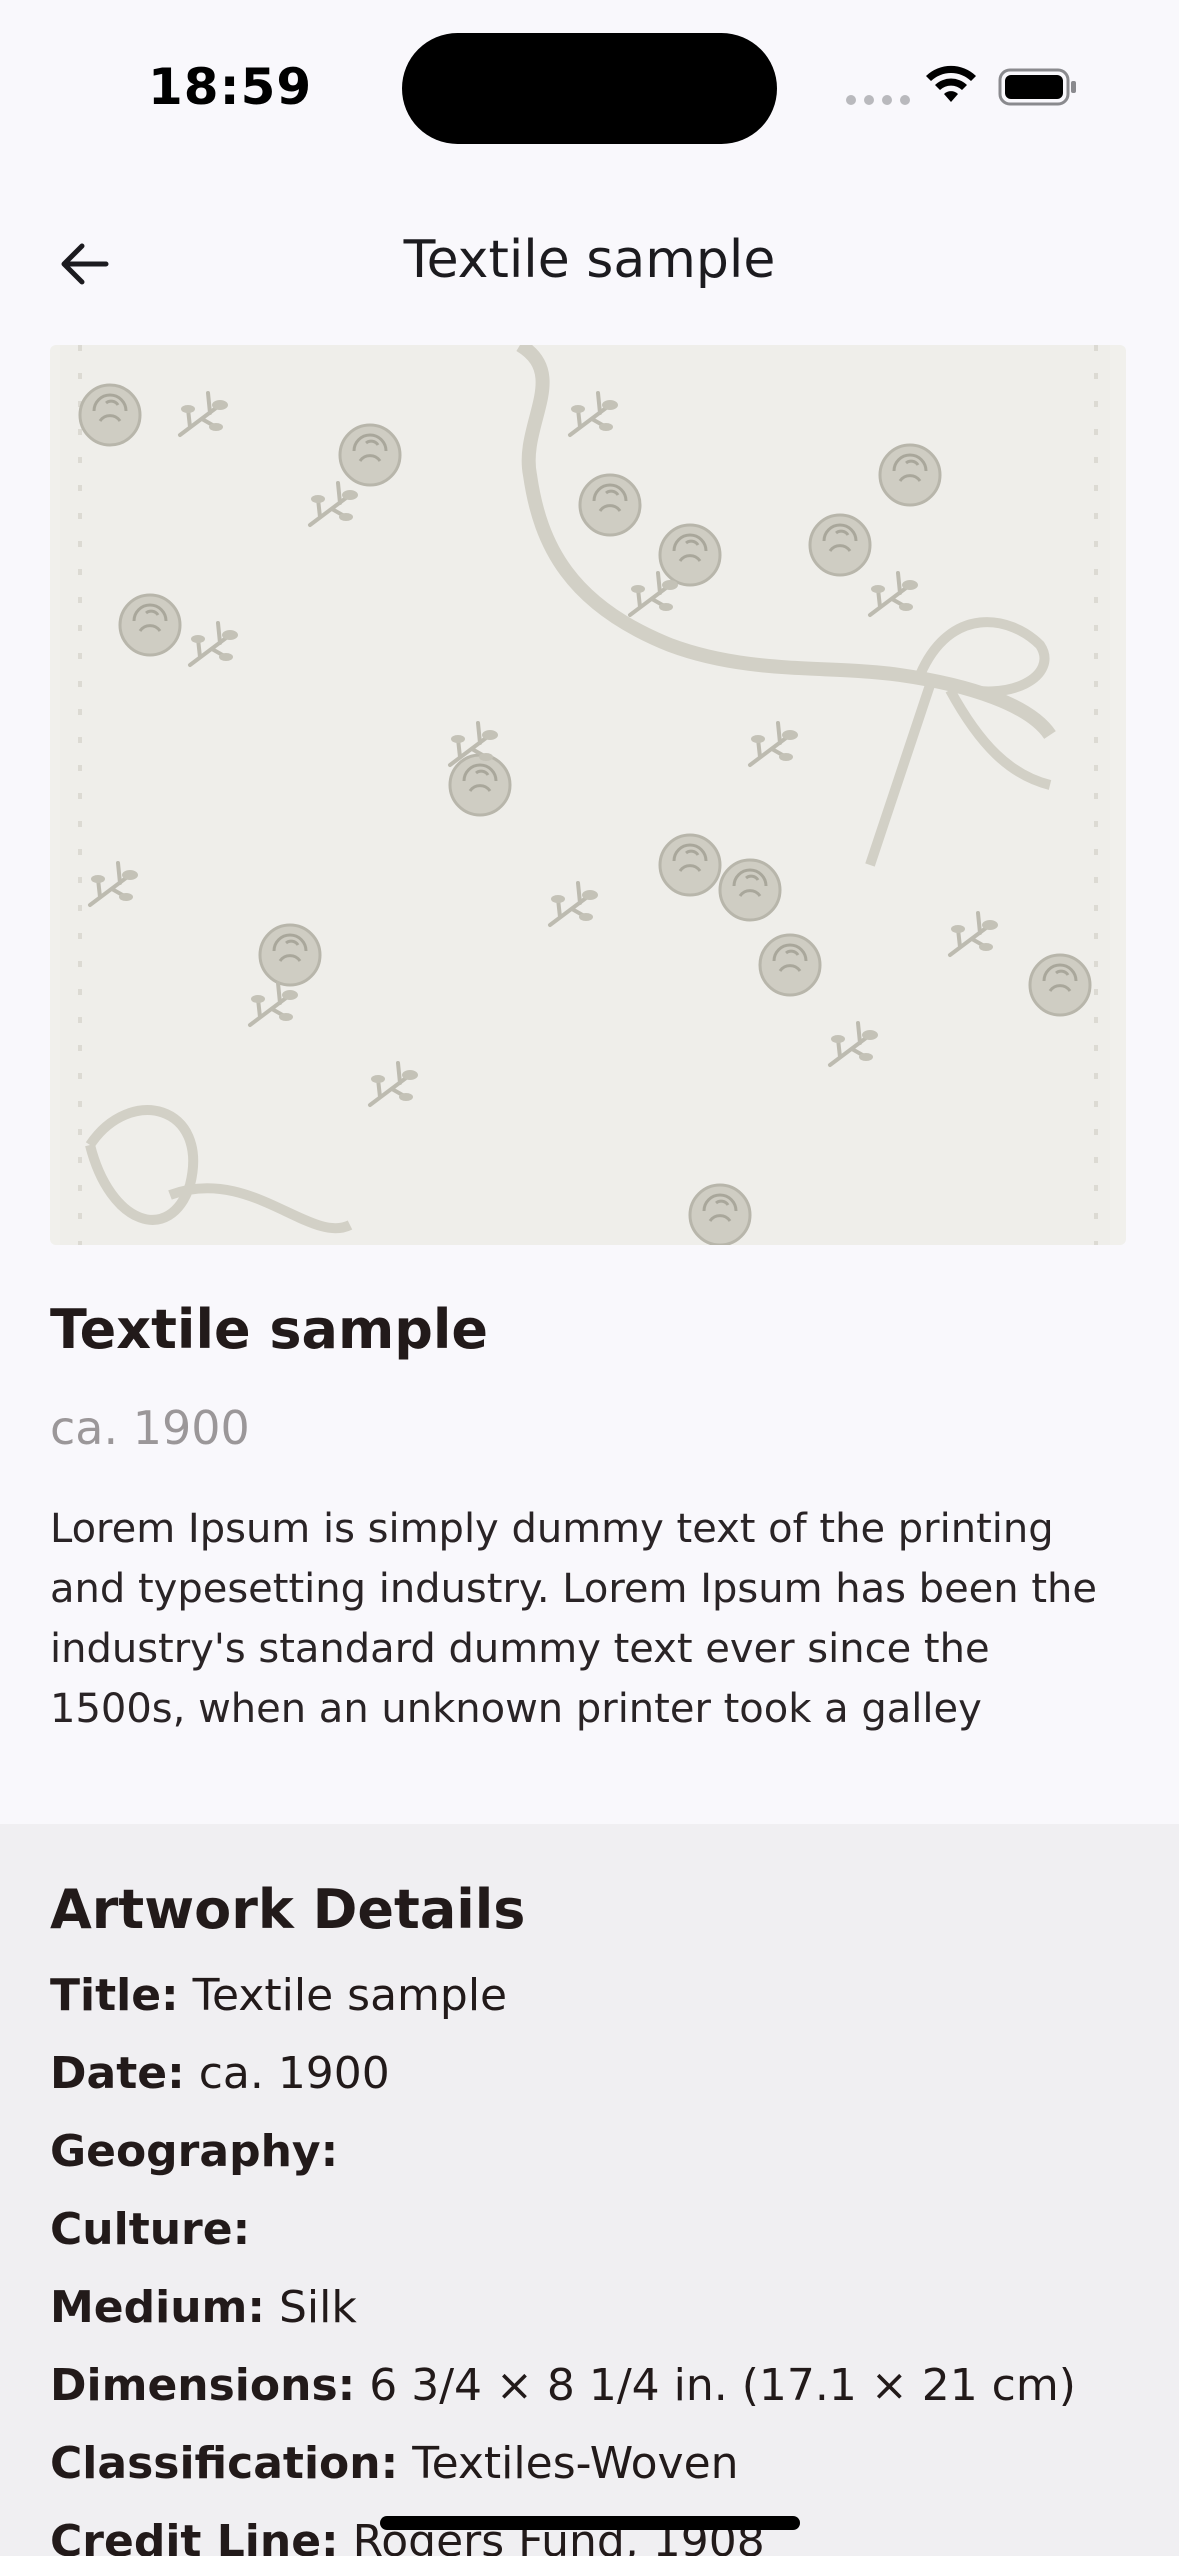 The width and height of the screenshot is (1179, 2556). Describe the element at coordinates (350, 1995) in the screenshot. I see `detail-value: Textile sample` at that location.